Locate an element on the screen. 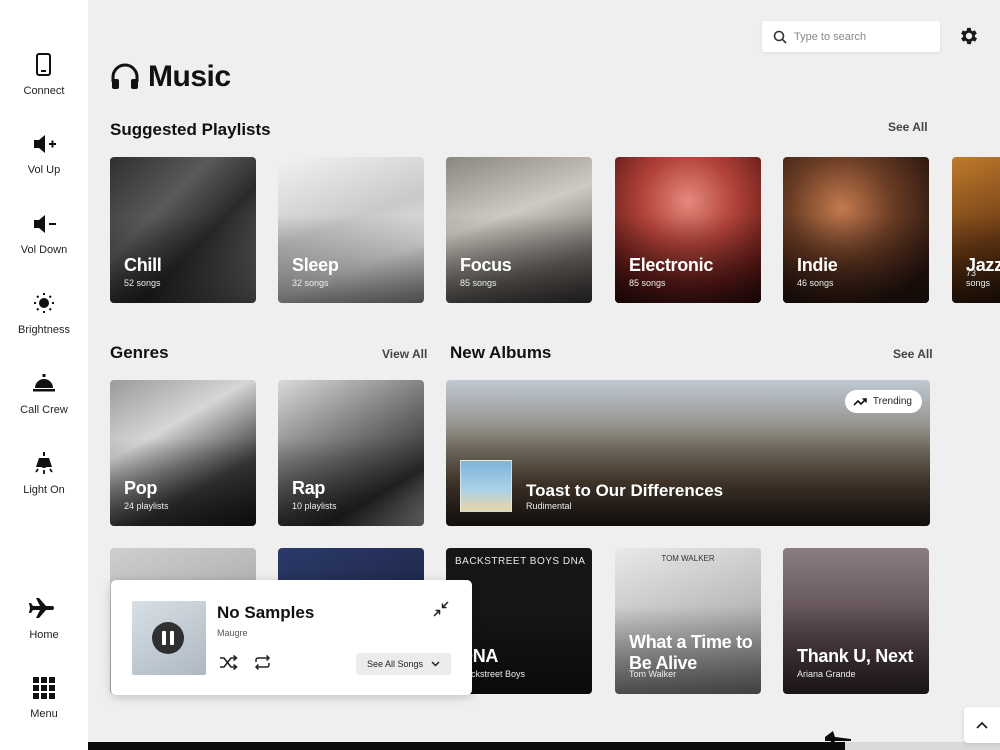  trending-badge: Trending is located at coordinates (883, 401).